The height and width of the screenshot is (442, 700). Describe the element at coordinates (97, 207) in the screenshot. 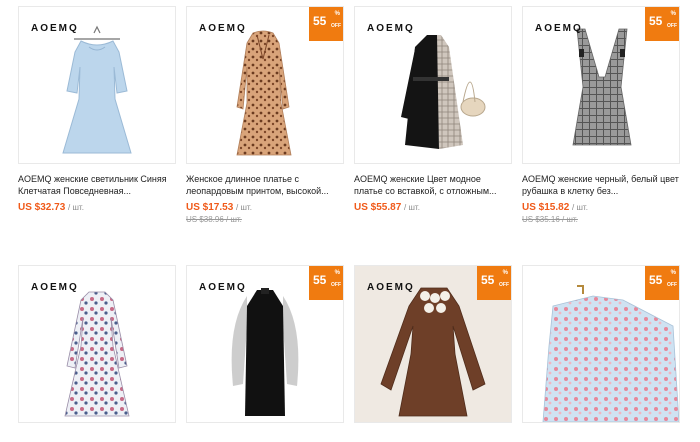

I see `price-row: US $32.73 / шт.` at that location.